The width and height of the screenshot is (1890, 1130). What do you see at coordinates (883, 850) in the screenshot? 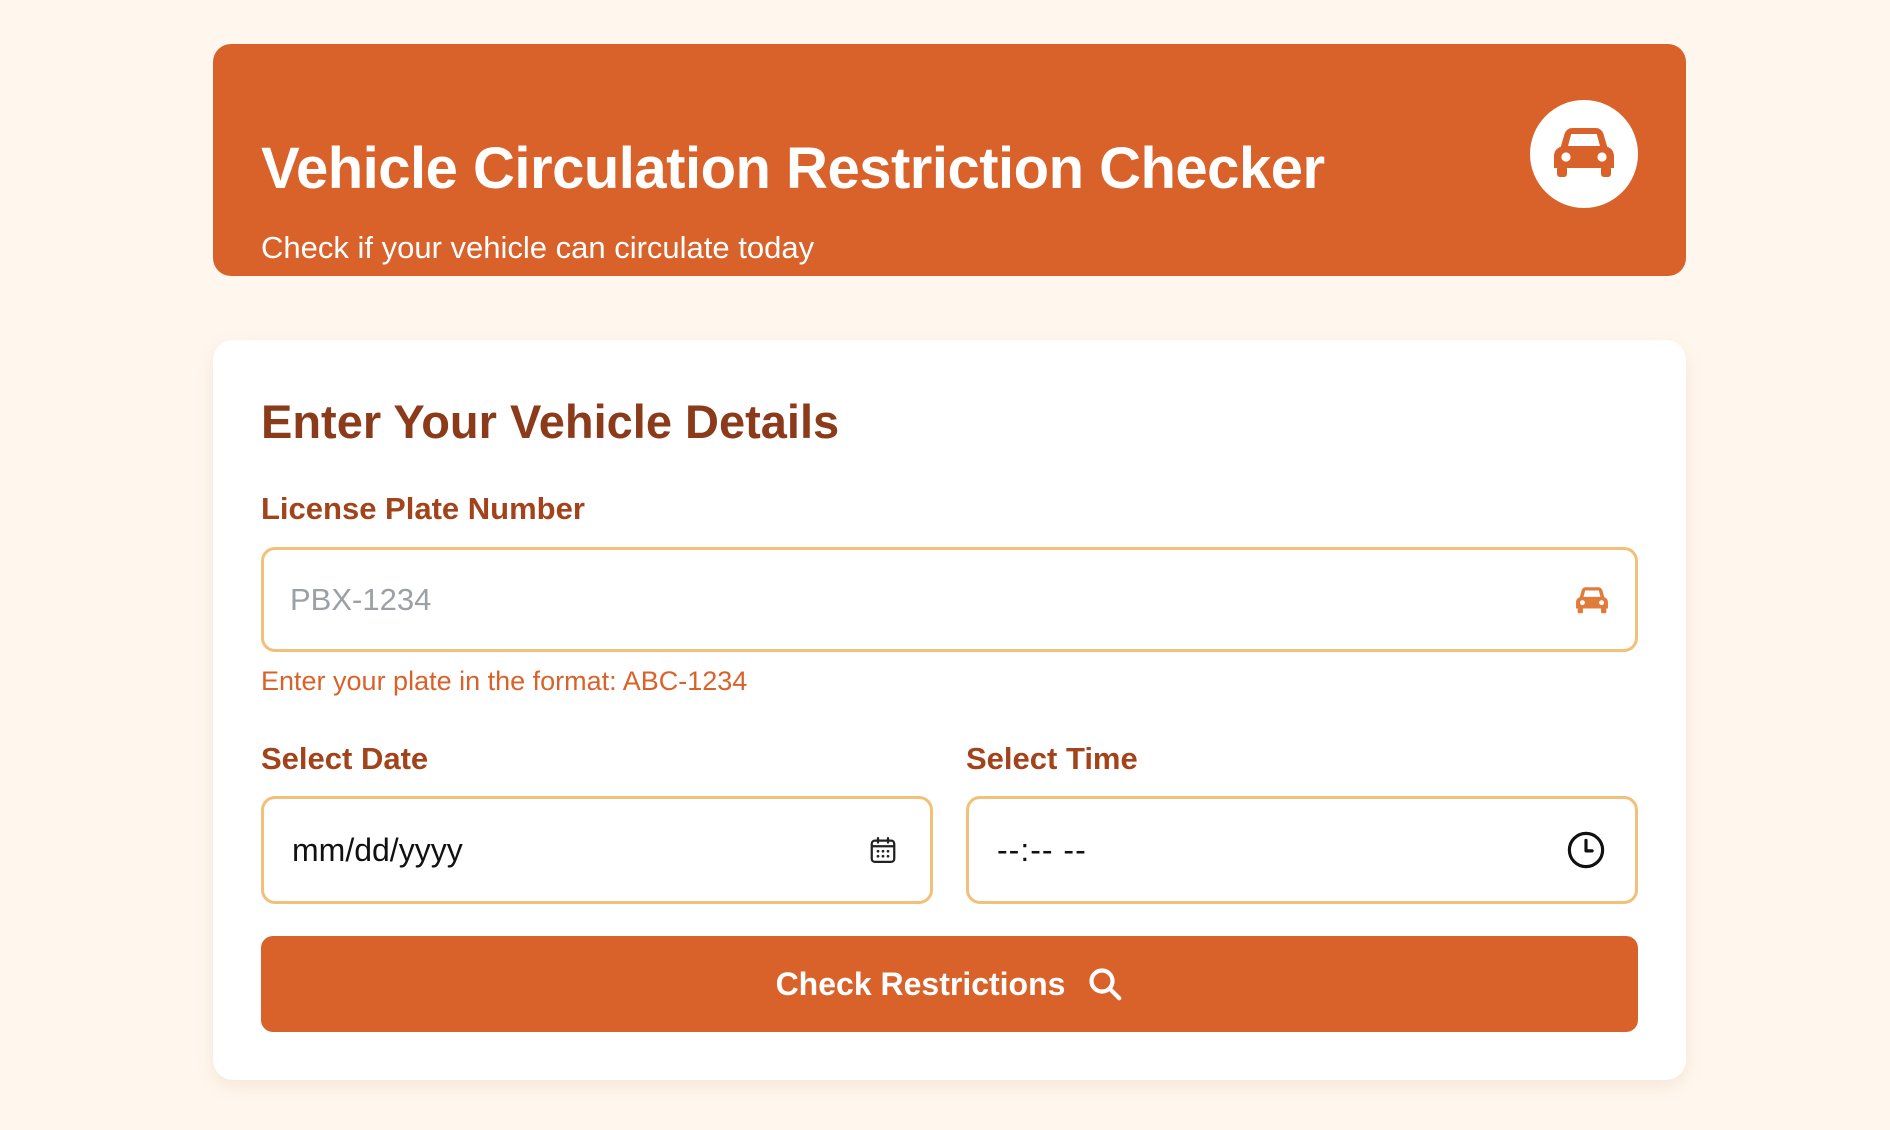
I see `calendar-icon` at bounding box center [883, 850].